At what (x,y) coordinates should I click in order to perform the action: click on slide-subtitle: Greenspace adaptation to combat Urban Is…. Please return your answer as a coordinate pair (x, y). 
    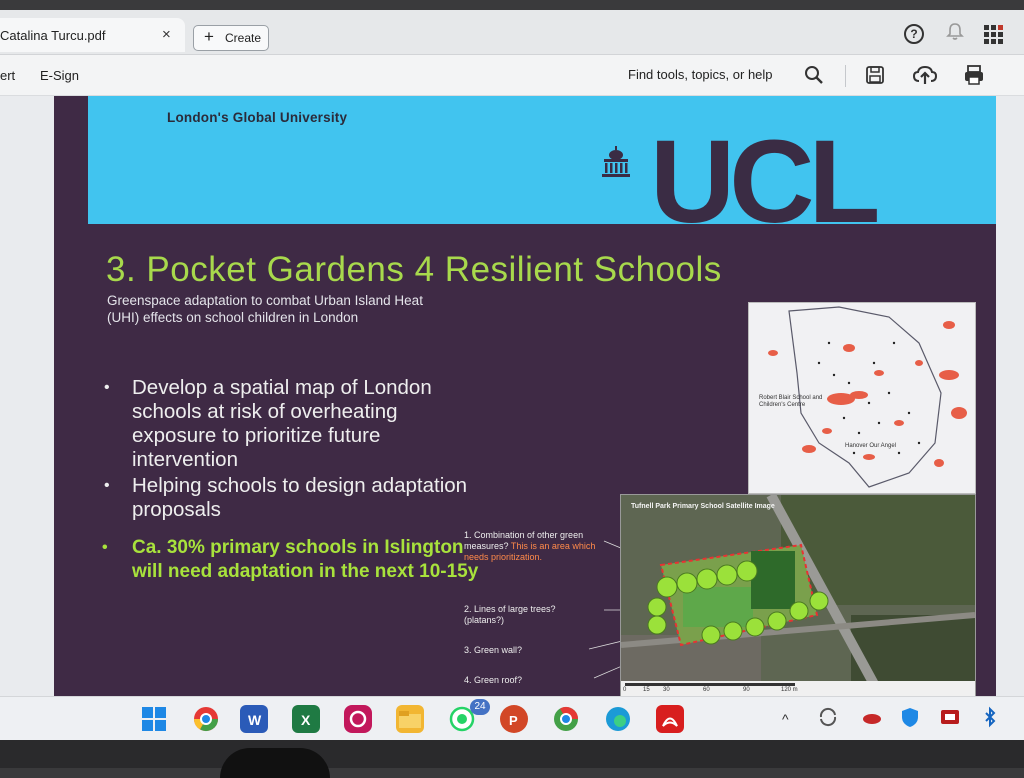
    Looking at the image, I should click on (265, 309).